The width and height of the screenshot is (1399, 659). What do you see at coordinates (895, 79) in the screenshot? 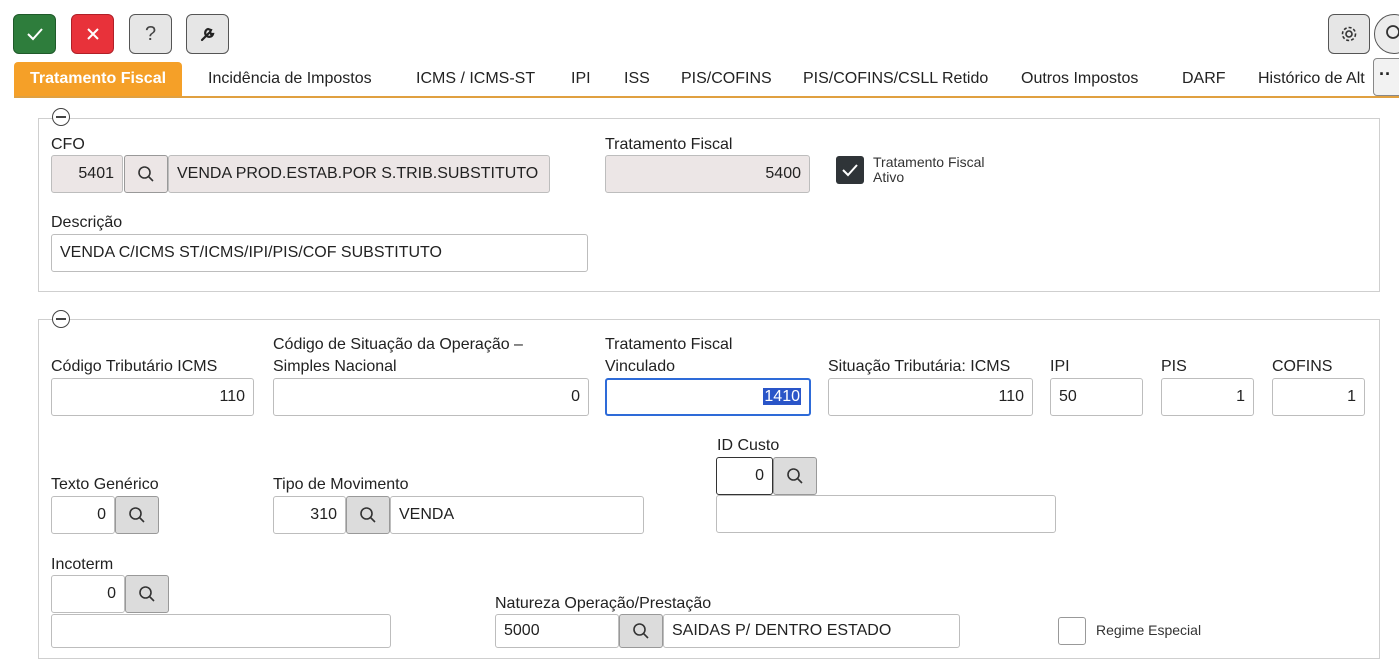
I see `tab-pis-cofins-csll: PIS/COFINS/CSLL Retido` at bounding box center [895, 79].